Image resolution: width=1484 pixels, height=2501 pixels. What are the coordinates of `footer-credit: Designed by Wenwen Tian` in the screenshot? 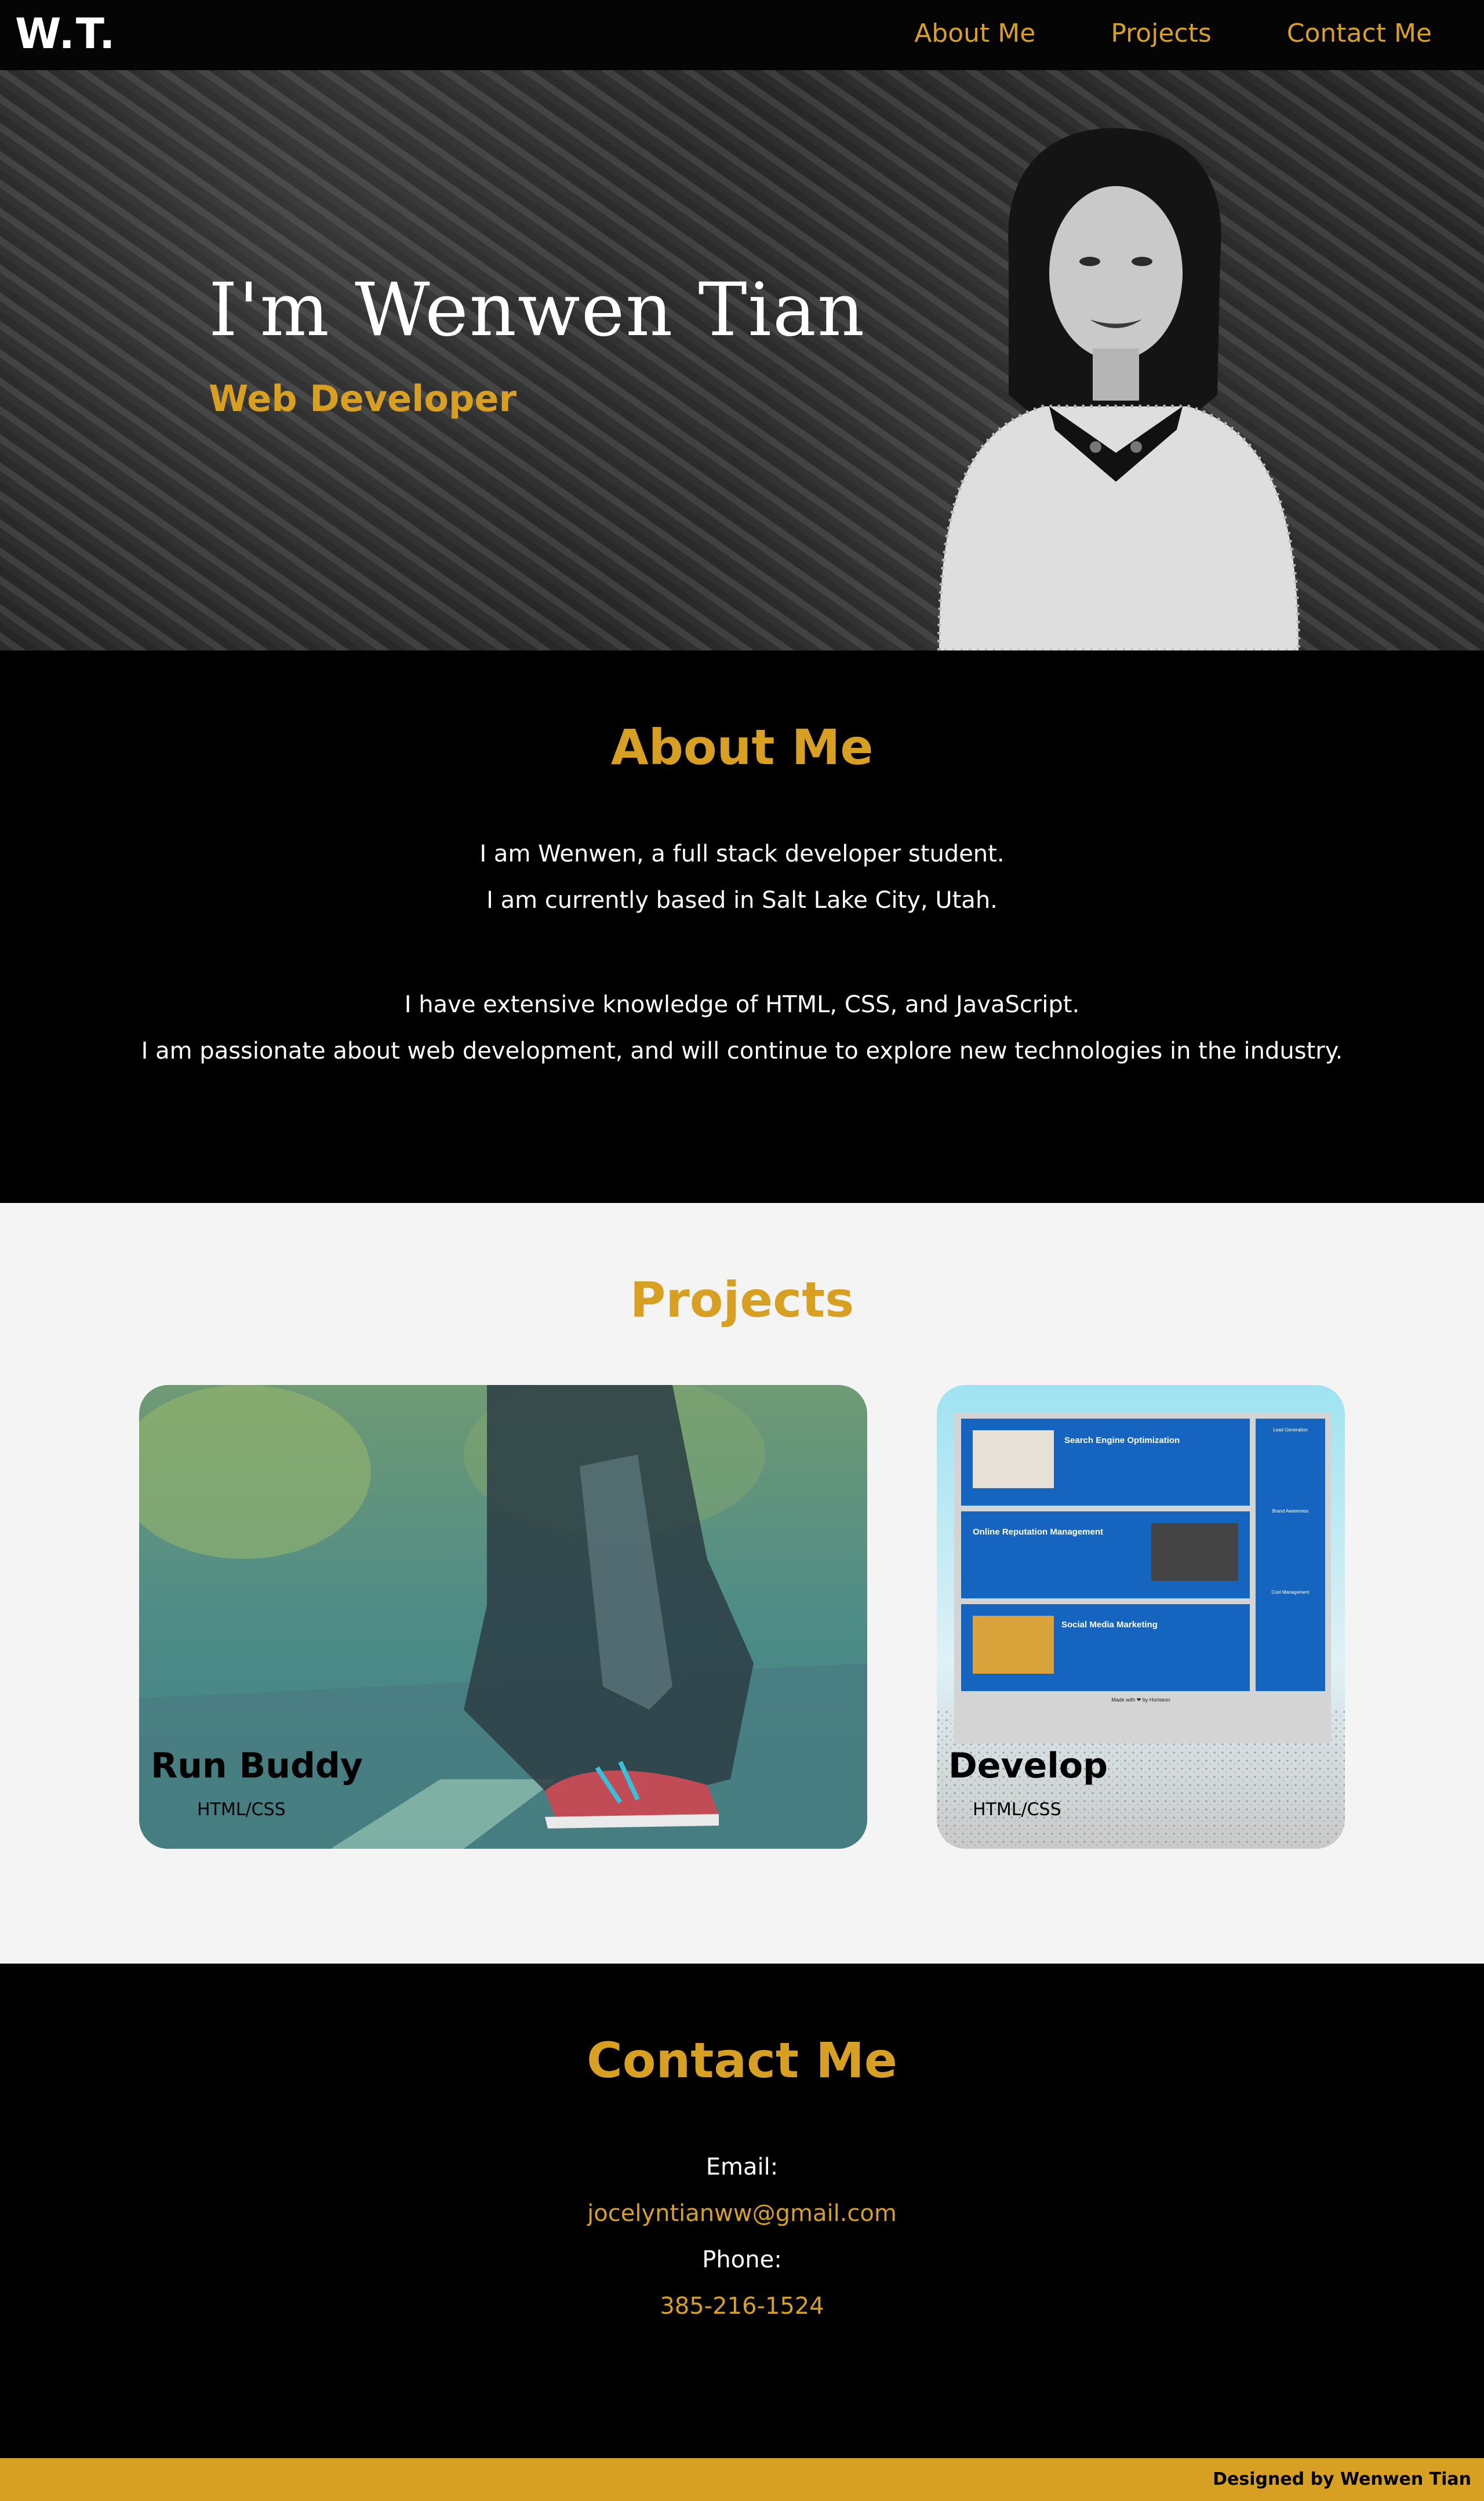 It's located at (1342, 2479).